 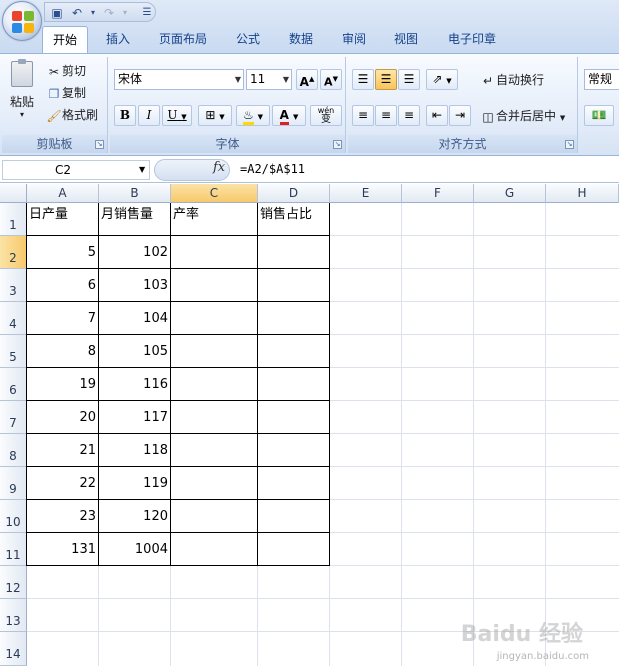 What do you see at coordinates (72, 115) in the screenshot?
I see `format-painter-button: 🖌格式刷` at bounding box center [72, 115].